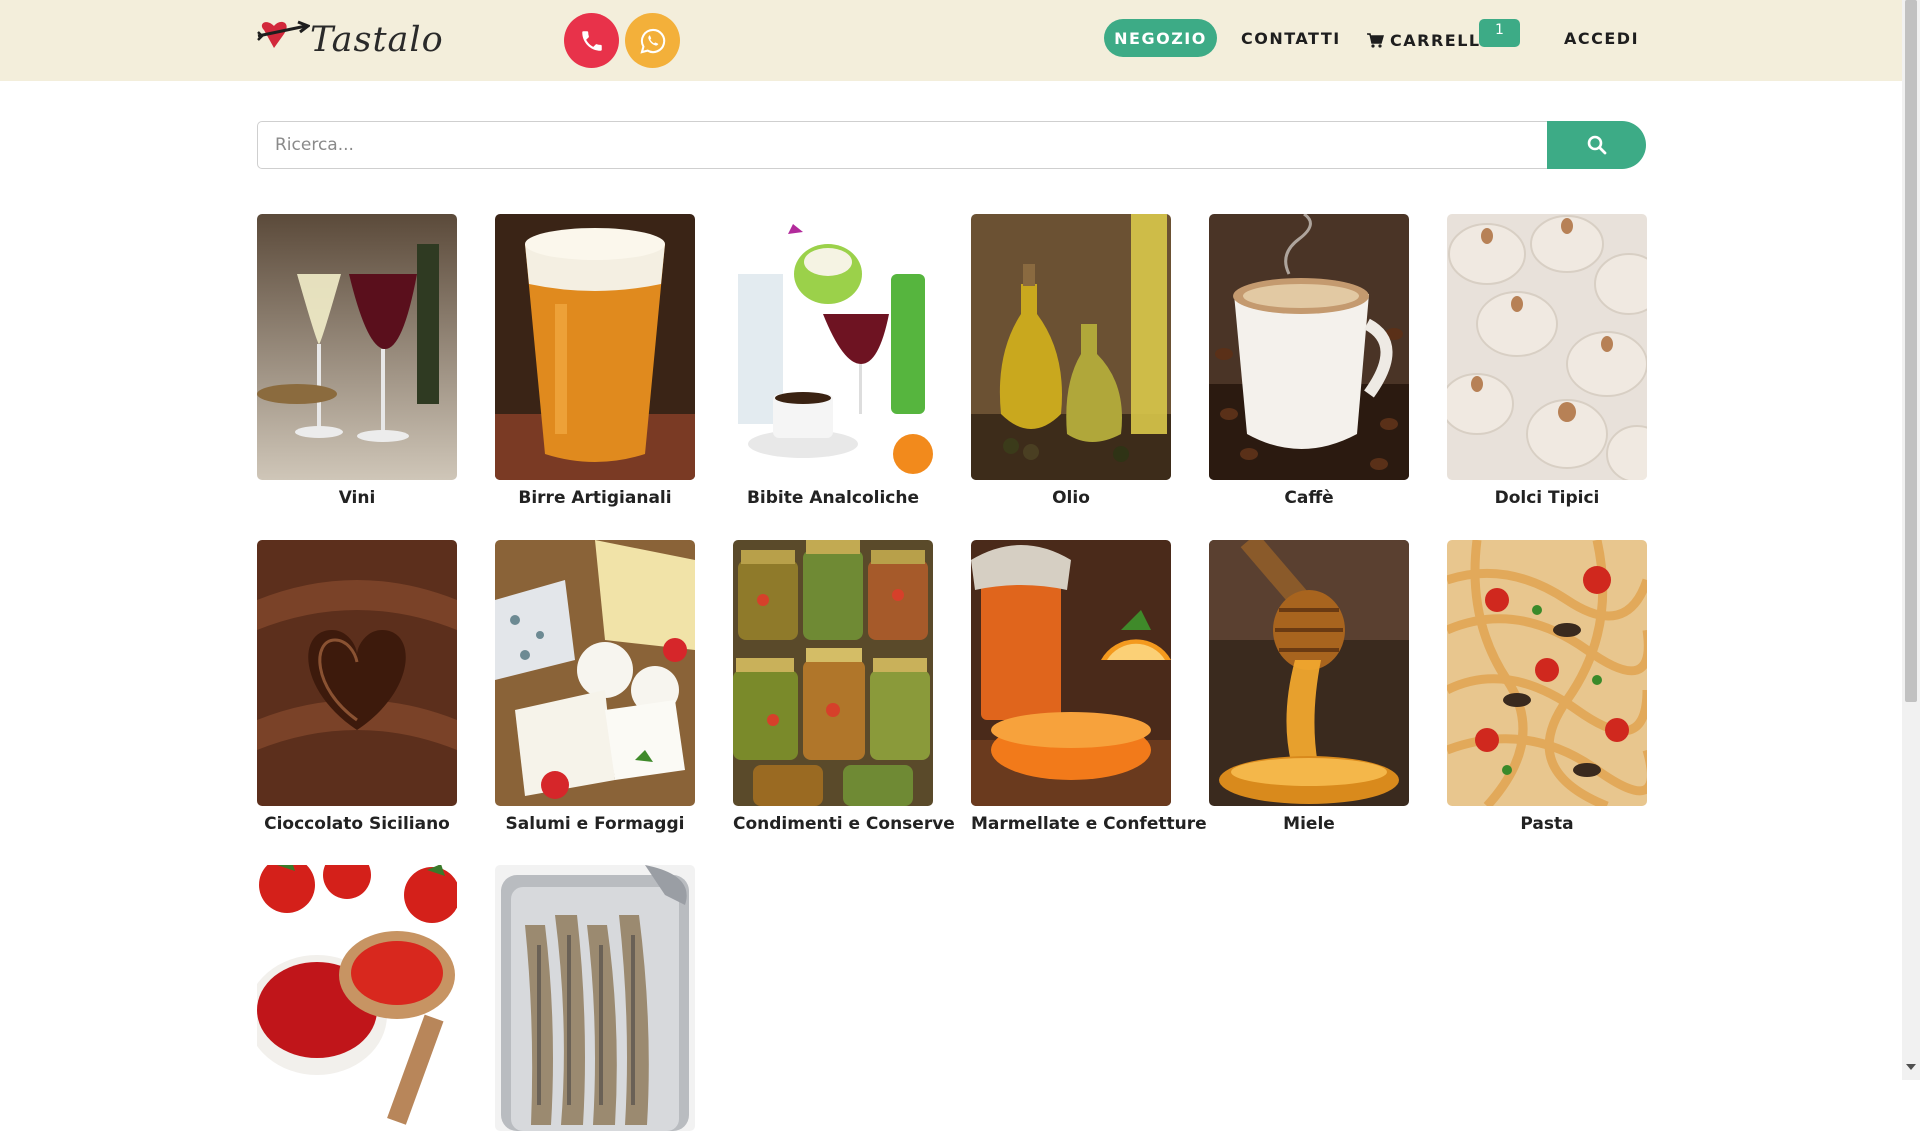  What do you see at coordinates (1547, 673) in the screenshot?
I see `category-image-pasta` at bounding box center [1547, 673].